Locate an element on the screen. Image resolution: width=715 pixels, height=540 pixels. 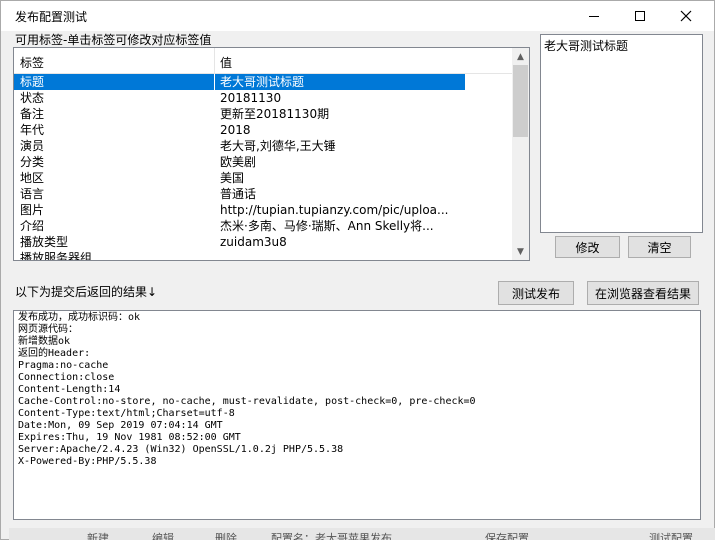
bg-save-config-button: 保存配置 is located at coordinates (507, 536).